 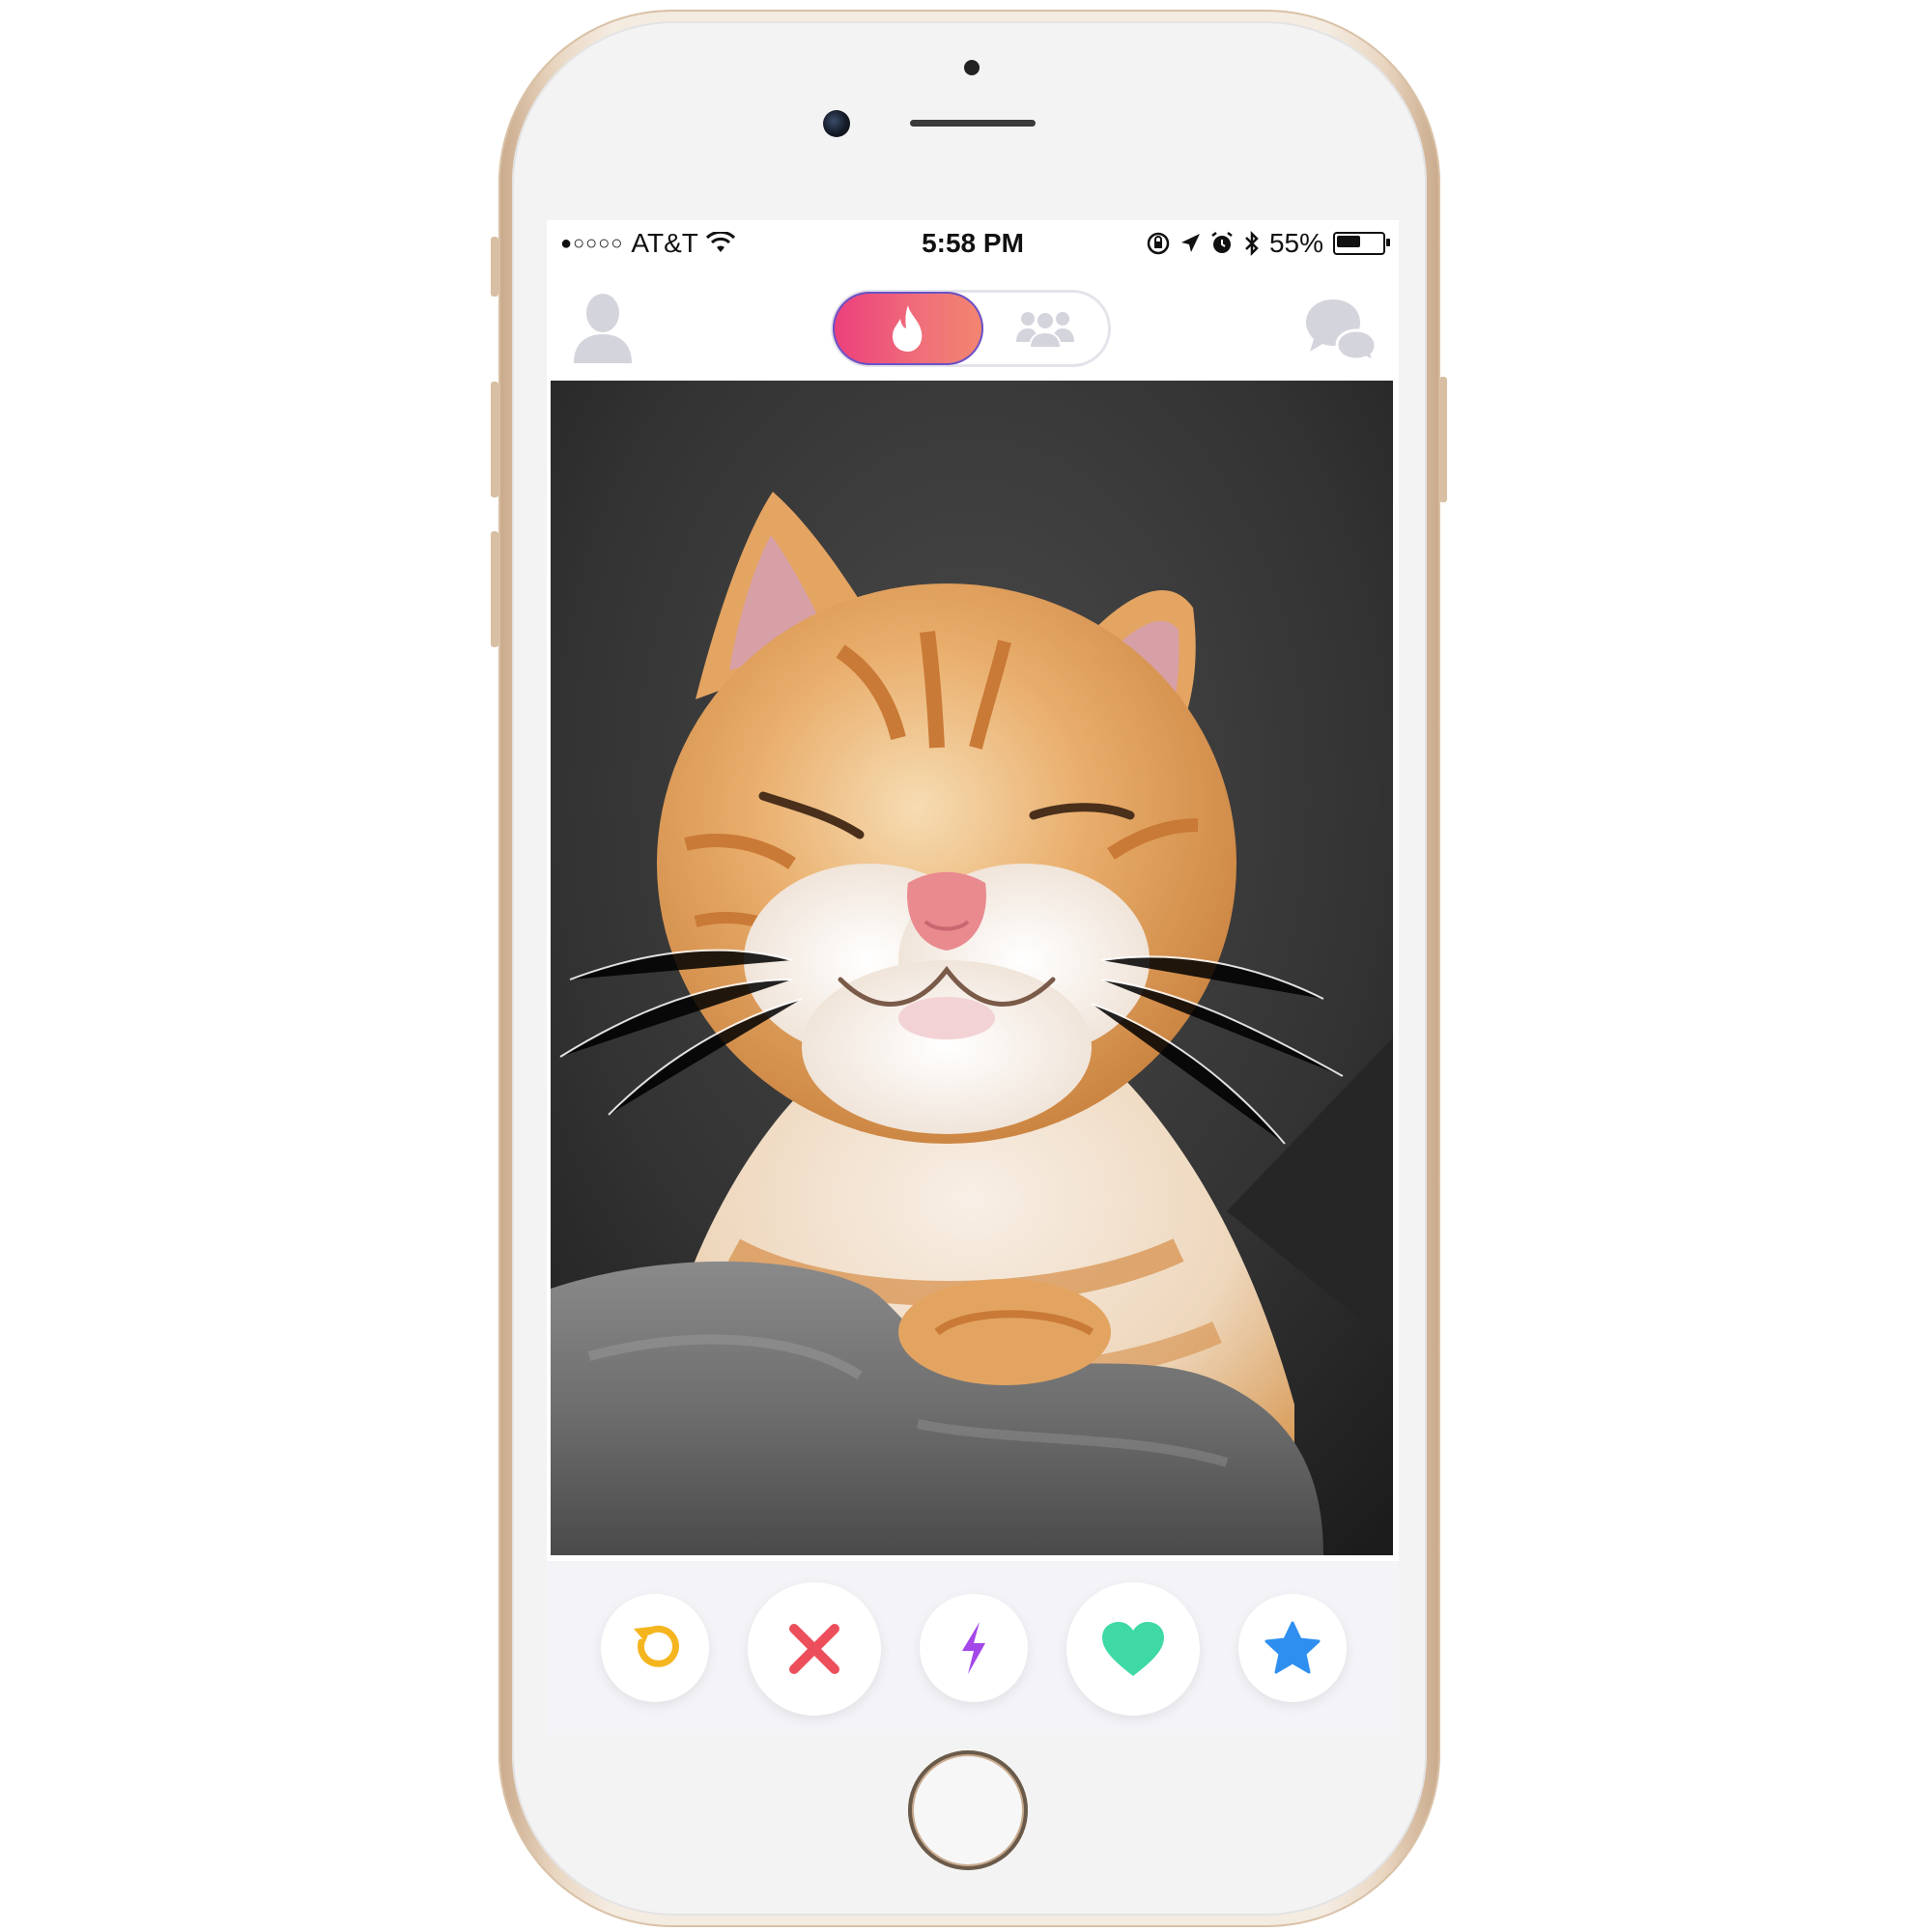 I want to click on super-like-button, so click(x=1292, y=1648).